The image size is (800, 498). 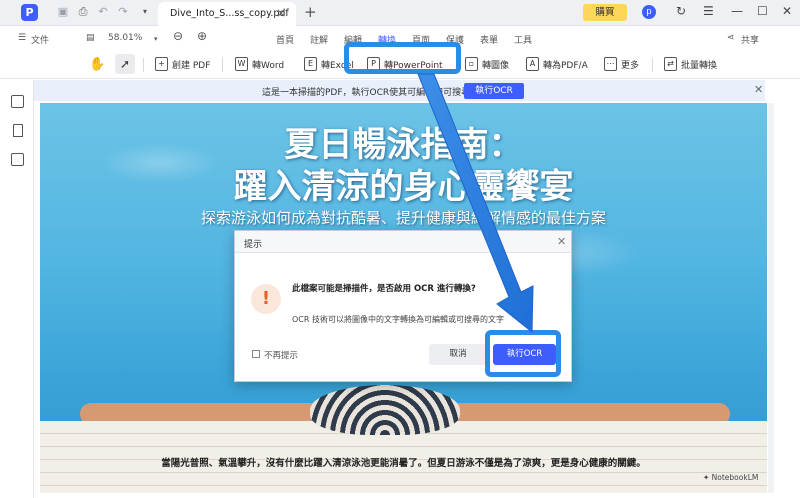 I want to click on thumbnail-icon, so click(x=17, y=101).